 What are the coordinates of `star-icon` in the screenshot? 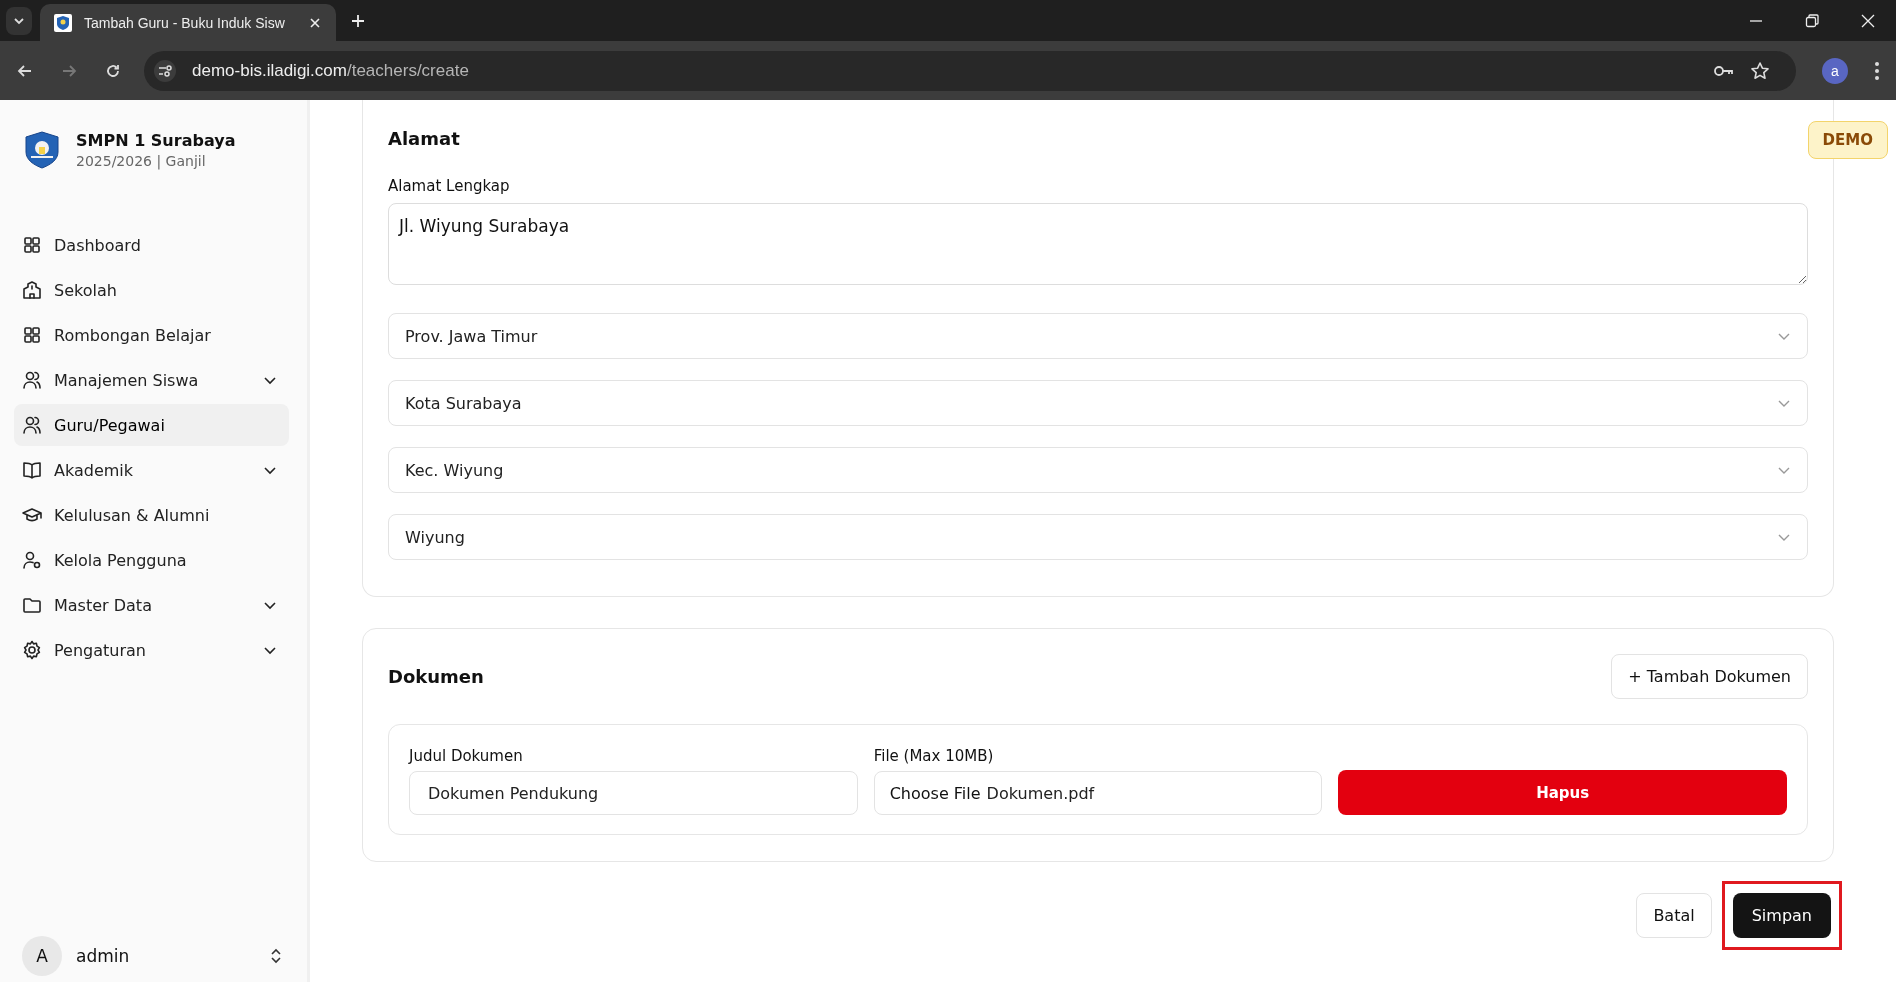 It's located at (1760, 70).